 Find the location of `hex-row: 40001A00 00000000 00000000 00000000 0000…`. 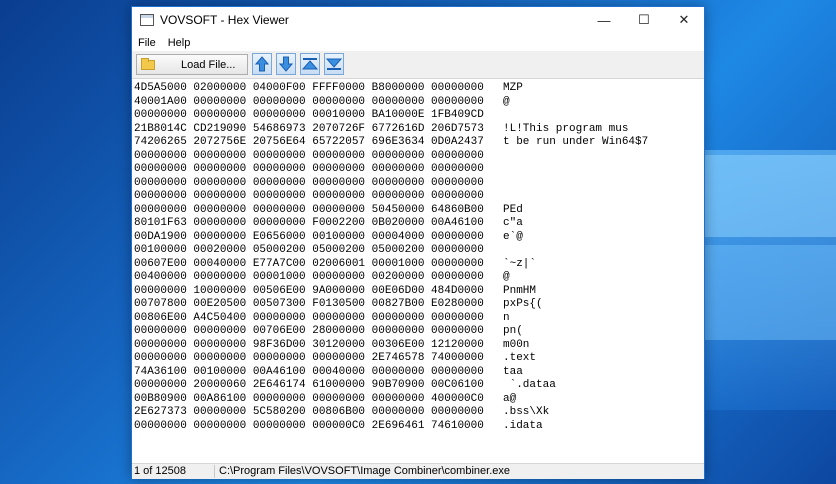

hex-row: 40001A00 00000000 00000000 00000000 0000… is located at coordinates (309, 101).